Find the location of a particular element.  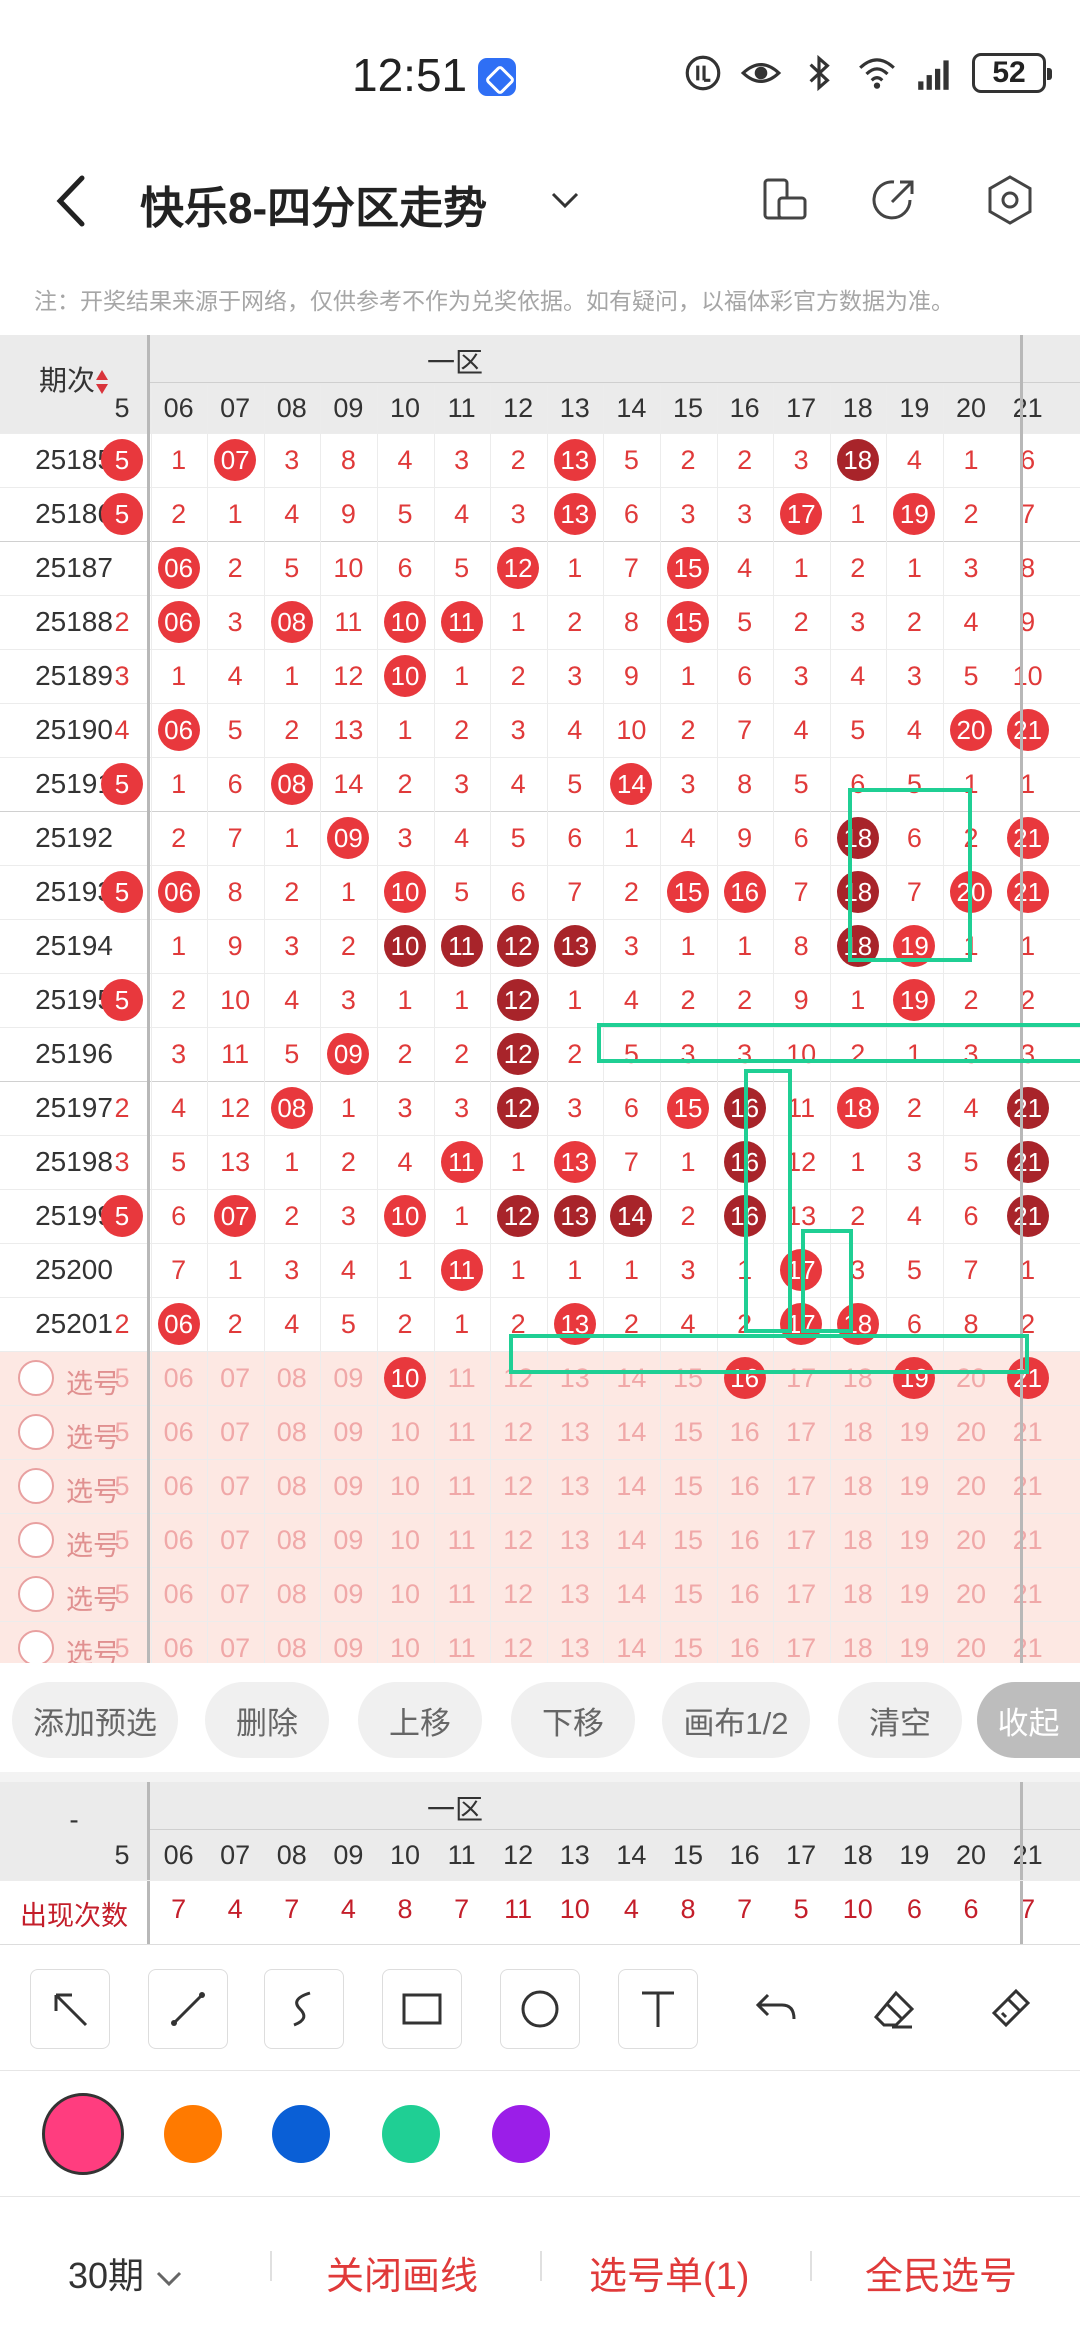

text-tool is located at coordinates (658, 2009).